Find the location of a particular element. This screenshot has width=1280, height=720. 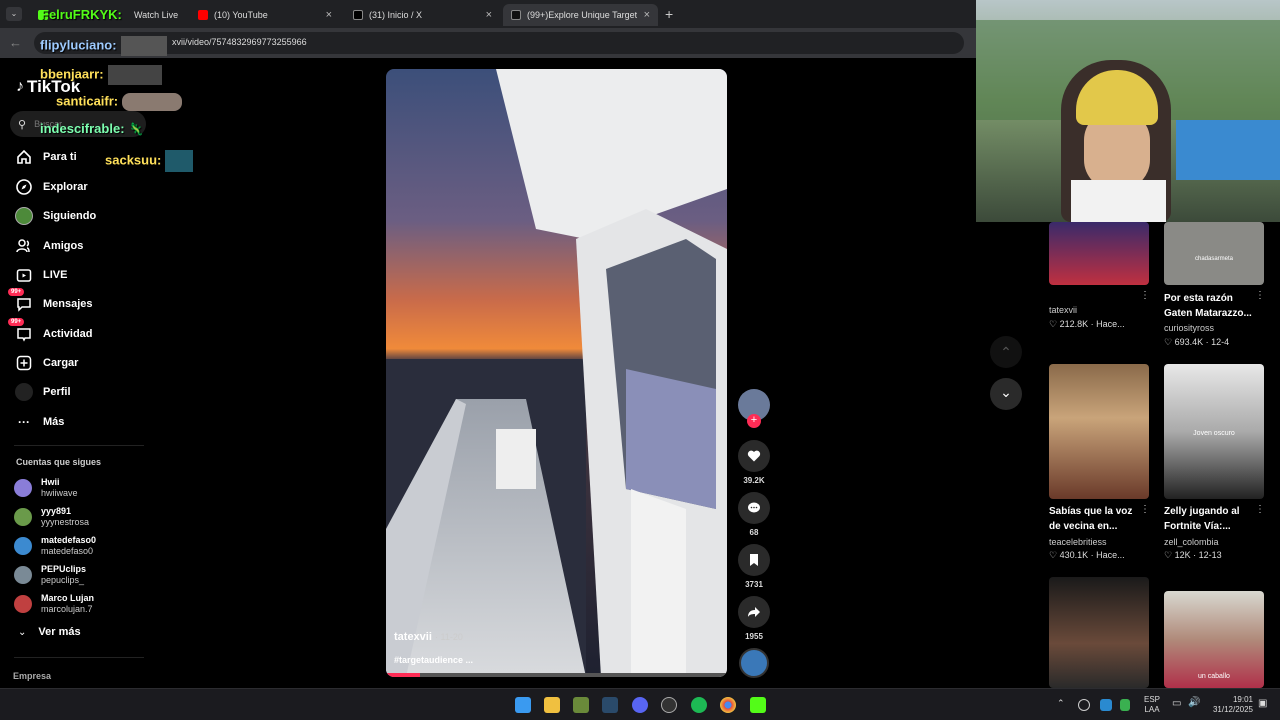

file-explorer-icon is located at coordinates (552, 705).